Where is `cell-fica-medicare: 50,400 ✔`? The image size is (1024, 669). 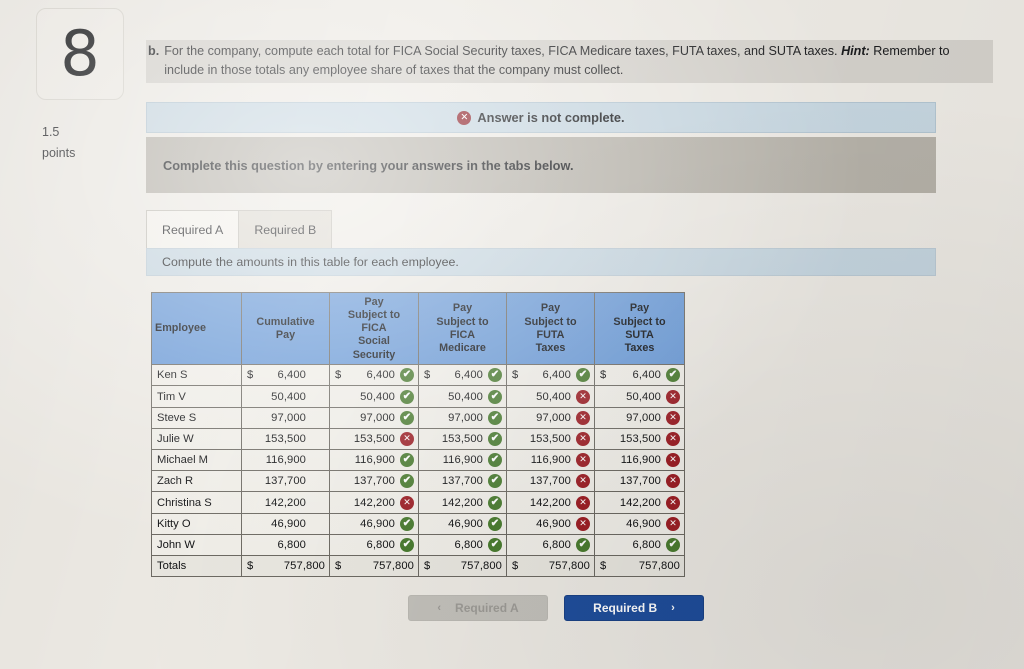
cell-fica-medicare: 50,400 ✔ is located at coordinates (462, 396).